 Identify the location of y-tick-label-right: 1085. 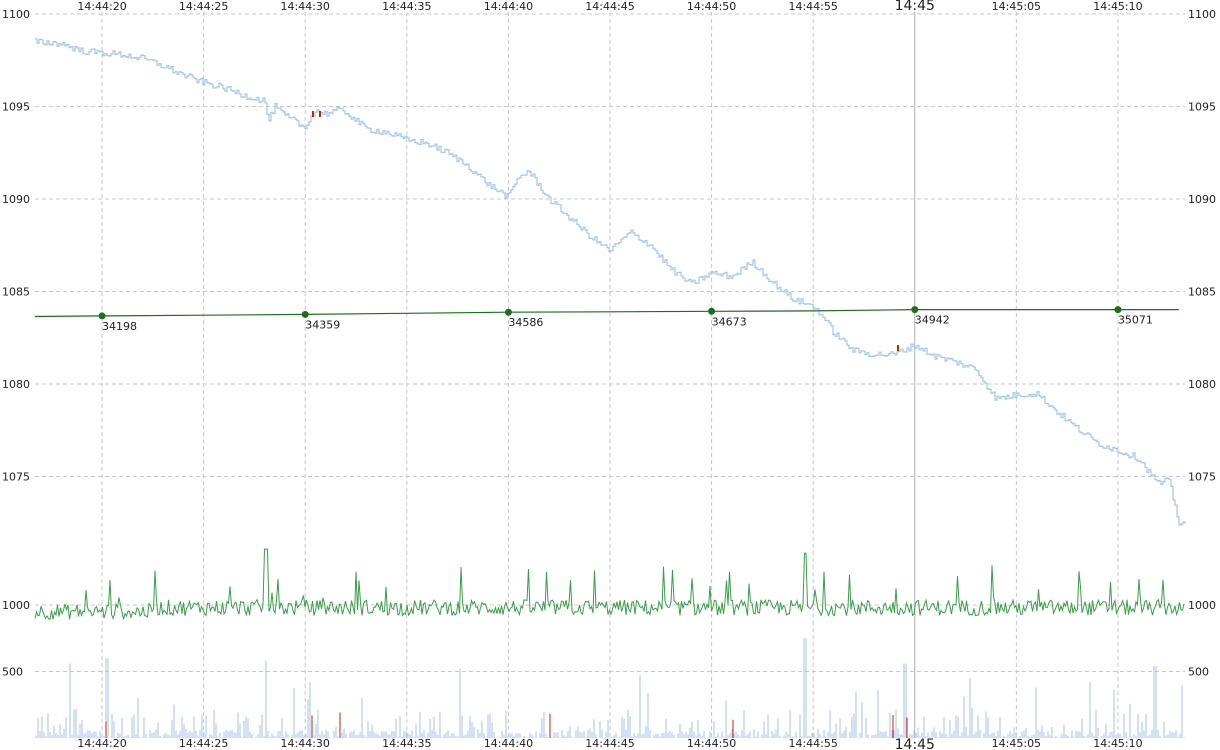
(1202, 292).